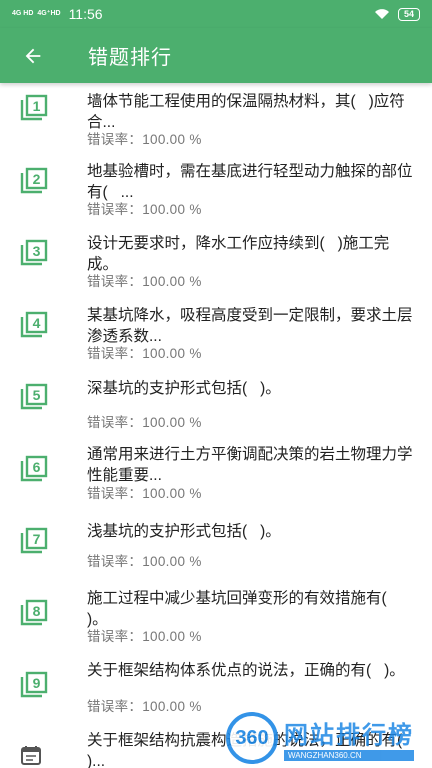 The image size is (432, 768). Describe the element at coordinates (184, 531) in the screenshot. I see `question-title: 浅基坑的支护形式包括( )。` at that location.